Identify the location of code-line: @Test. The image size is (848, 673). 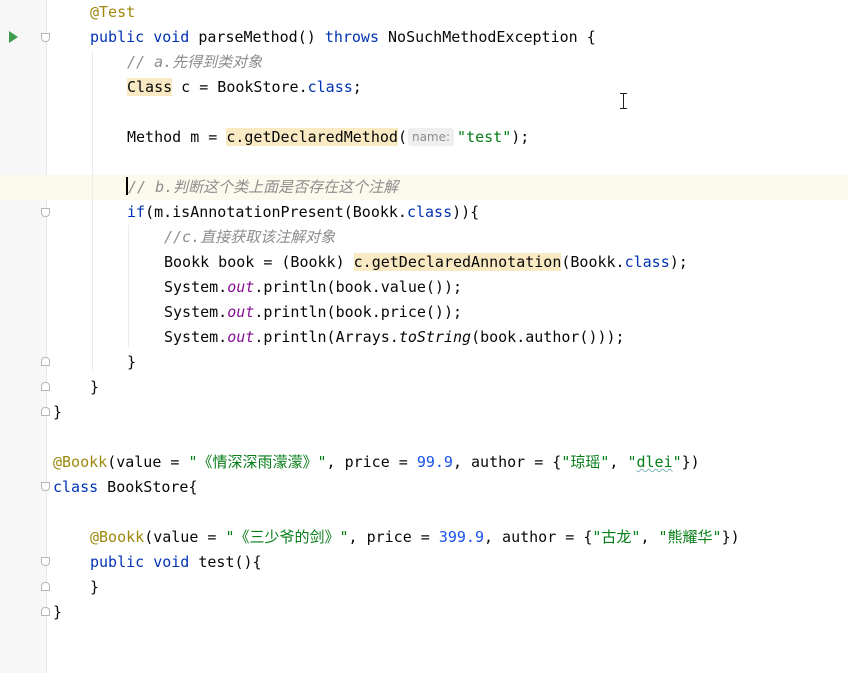
(112, 12).